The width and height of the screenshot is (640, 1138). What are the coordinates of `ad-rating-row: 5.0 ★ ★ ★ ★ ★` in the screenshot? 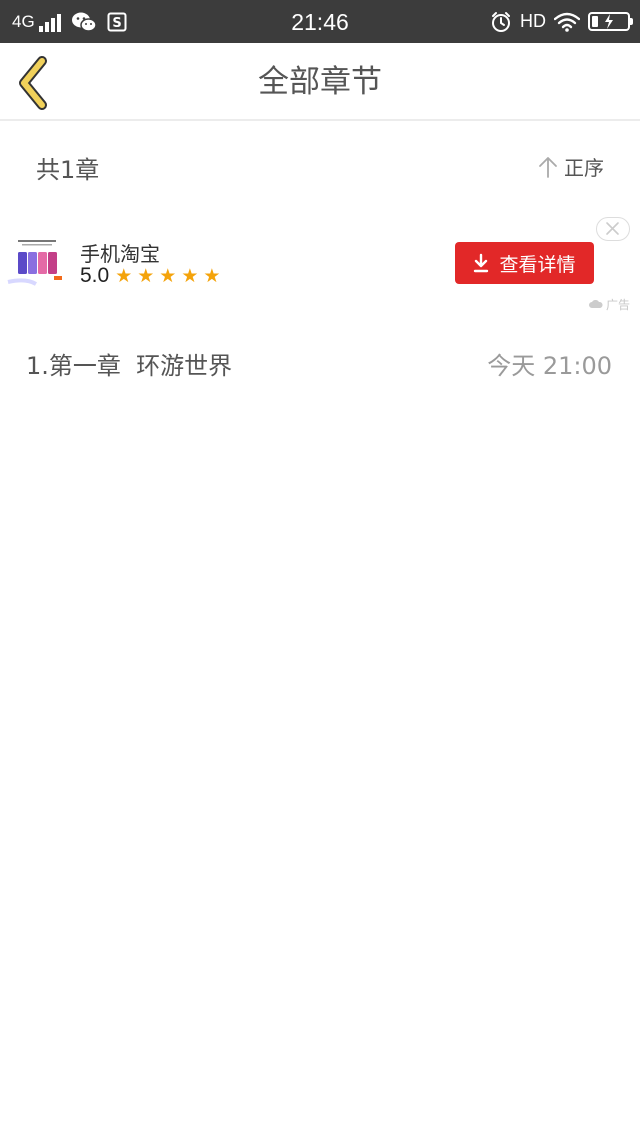 It's located at (150, 276).